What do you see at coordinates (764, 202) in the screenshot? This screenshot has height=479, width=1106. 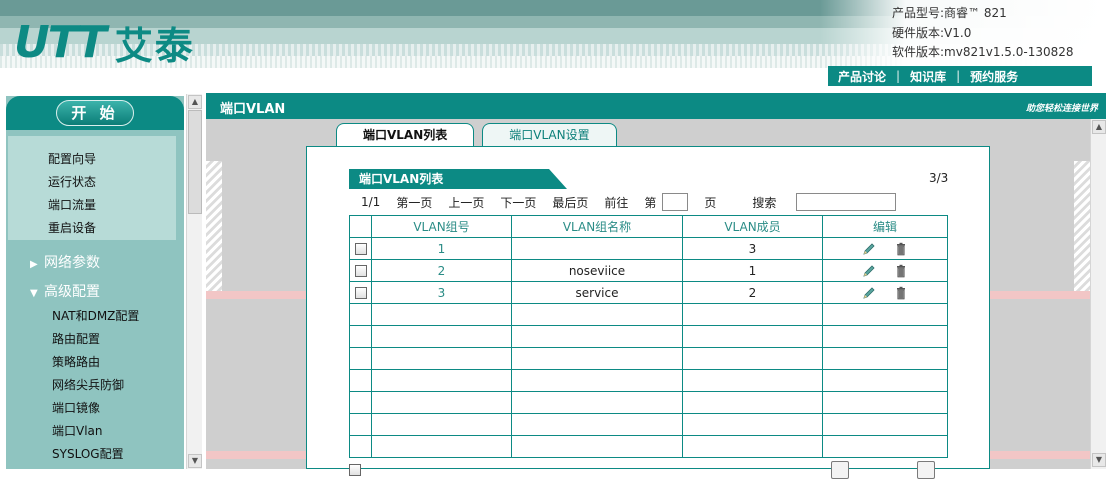 I see `search-label: 搜索` at bounding box center [764, 202].